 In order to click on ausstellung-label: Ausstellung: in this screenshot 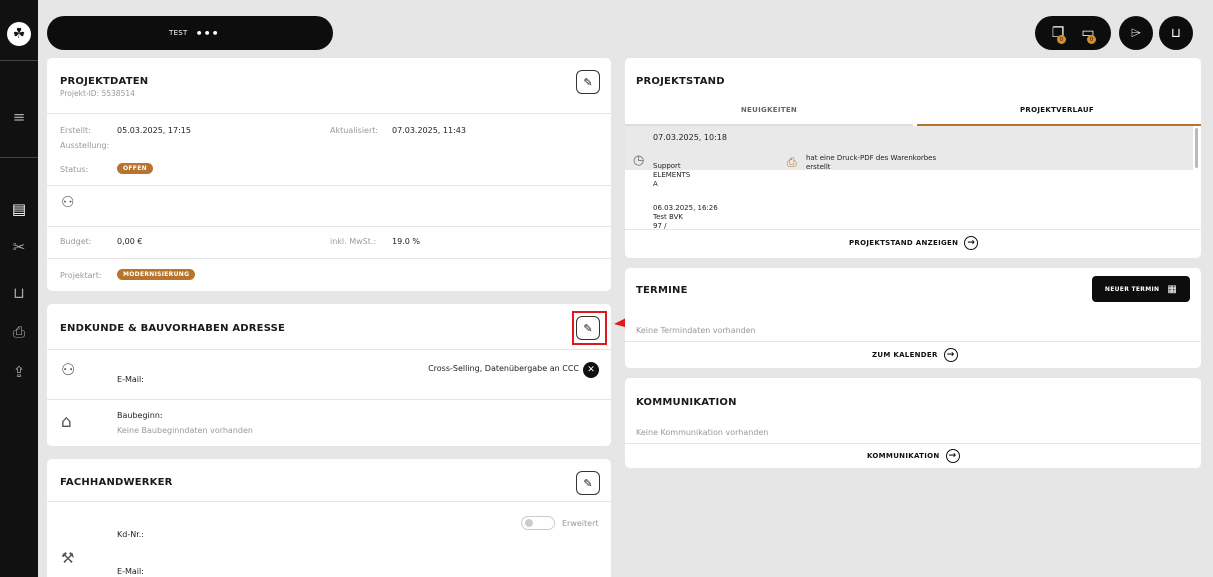, I will do `click(85, 145)`.